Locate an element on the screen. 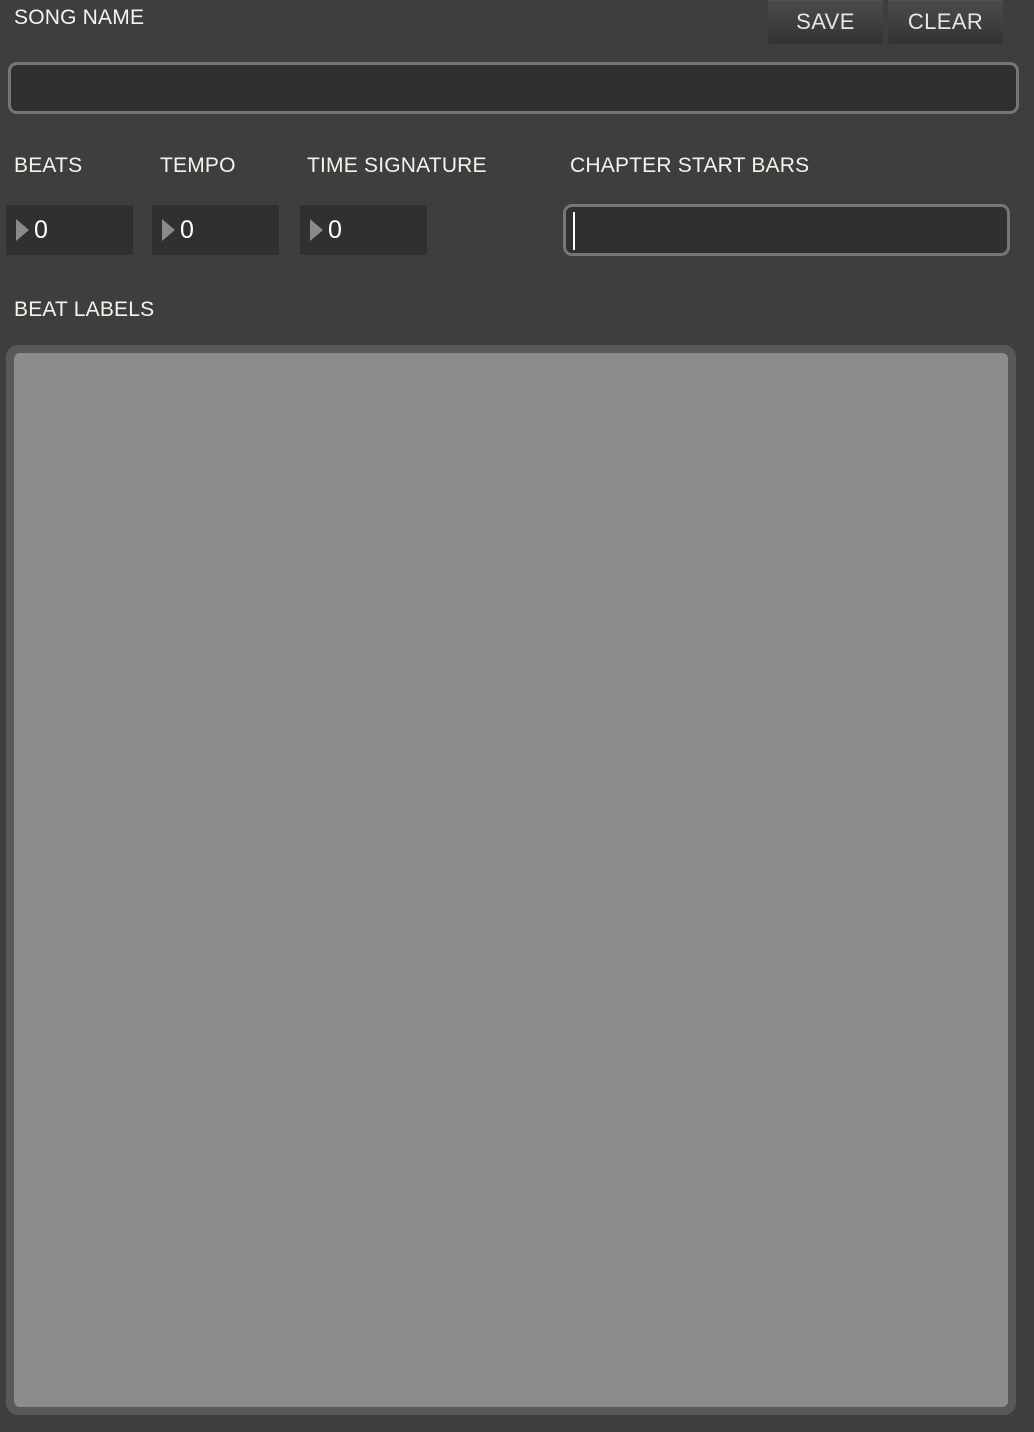  time-signature-label: TIME SIGNATURE is located at coordinates (397, 165).